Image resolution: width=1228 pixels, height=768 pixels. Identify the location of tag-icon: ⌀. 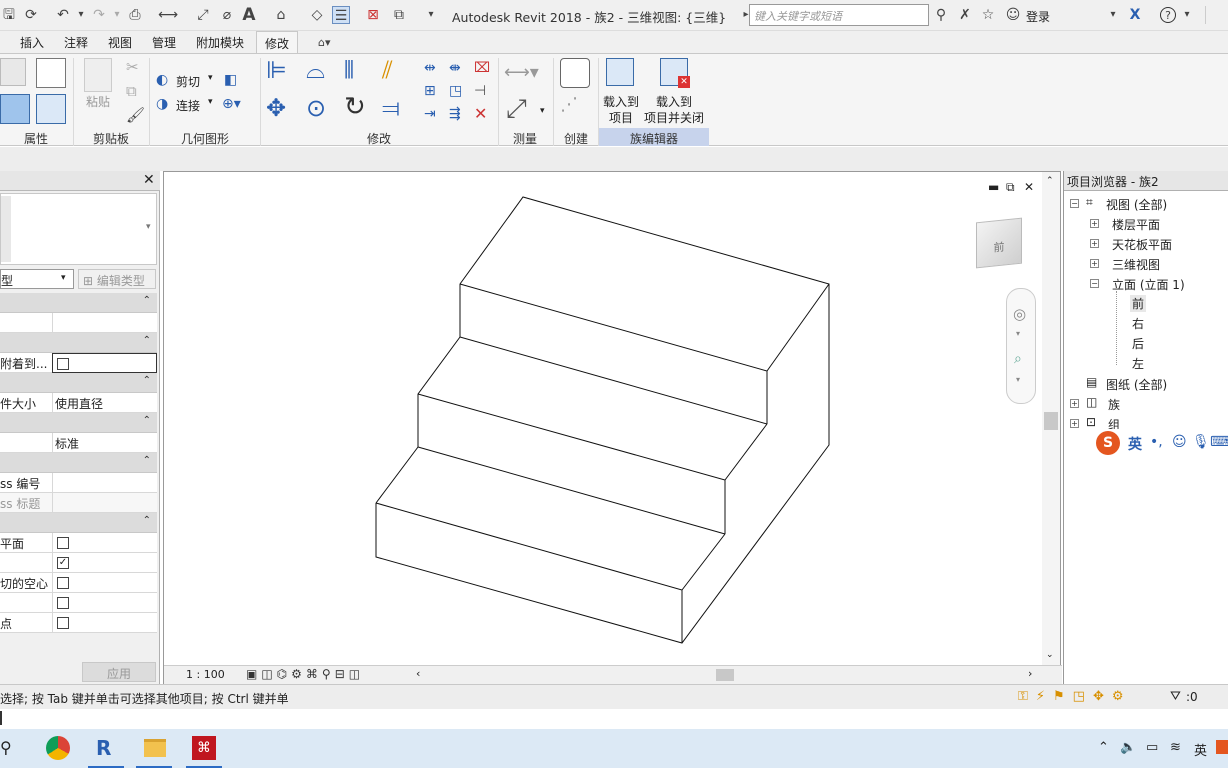
(227, 15).